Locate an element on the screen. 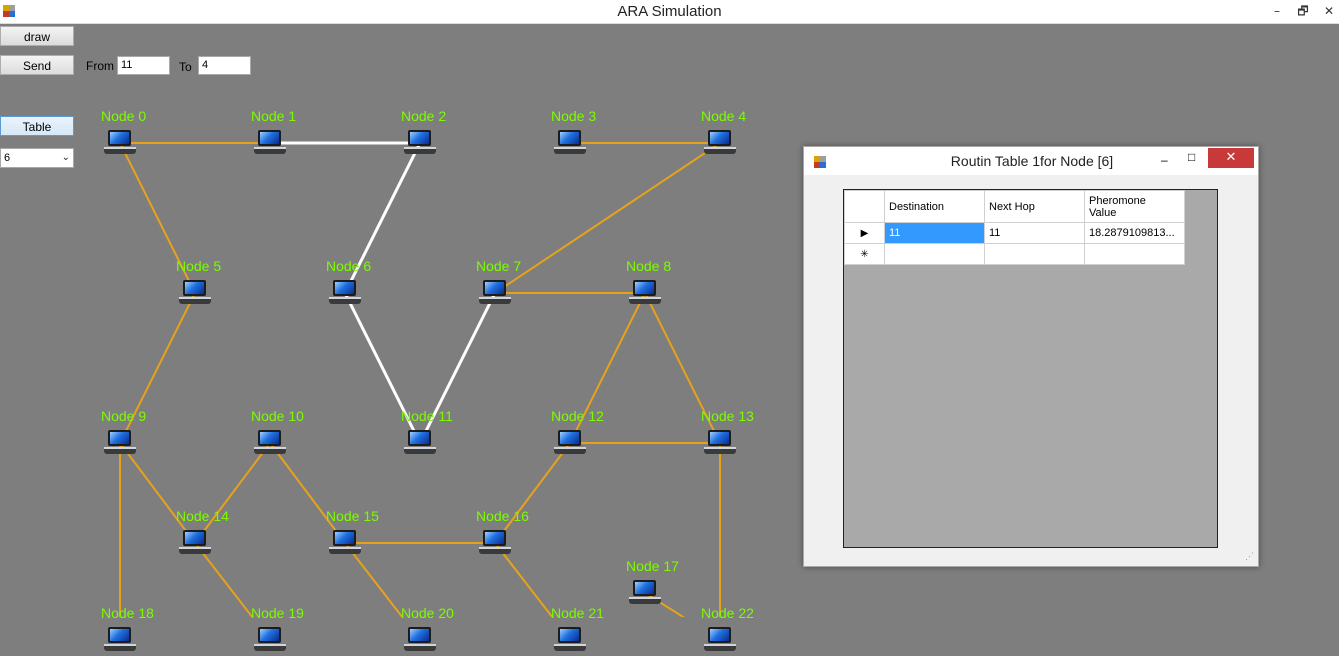 This screenshot has width=1339, height=656. node-label: Node 11 is located at coordinates (427, 416).